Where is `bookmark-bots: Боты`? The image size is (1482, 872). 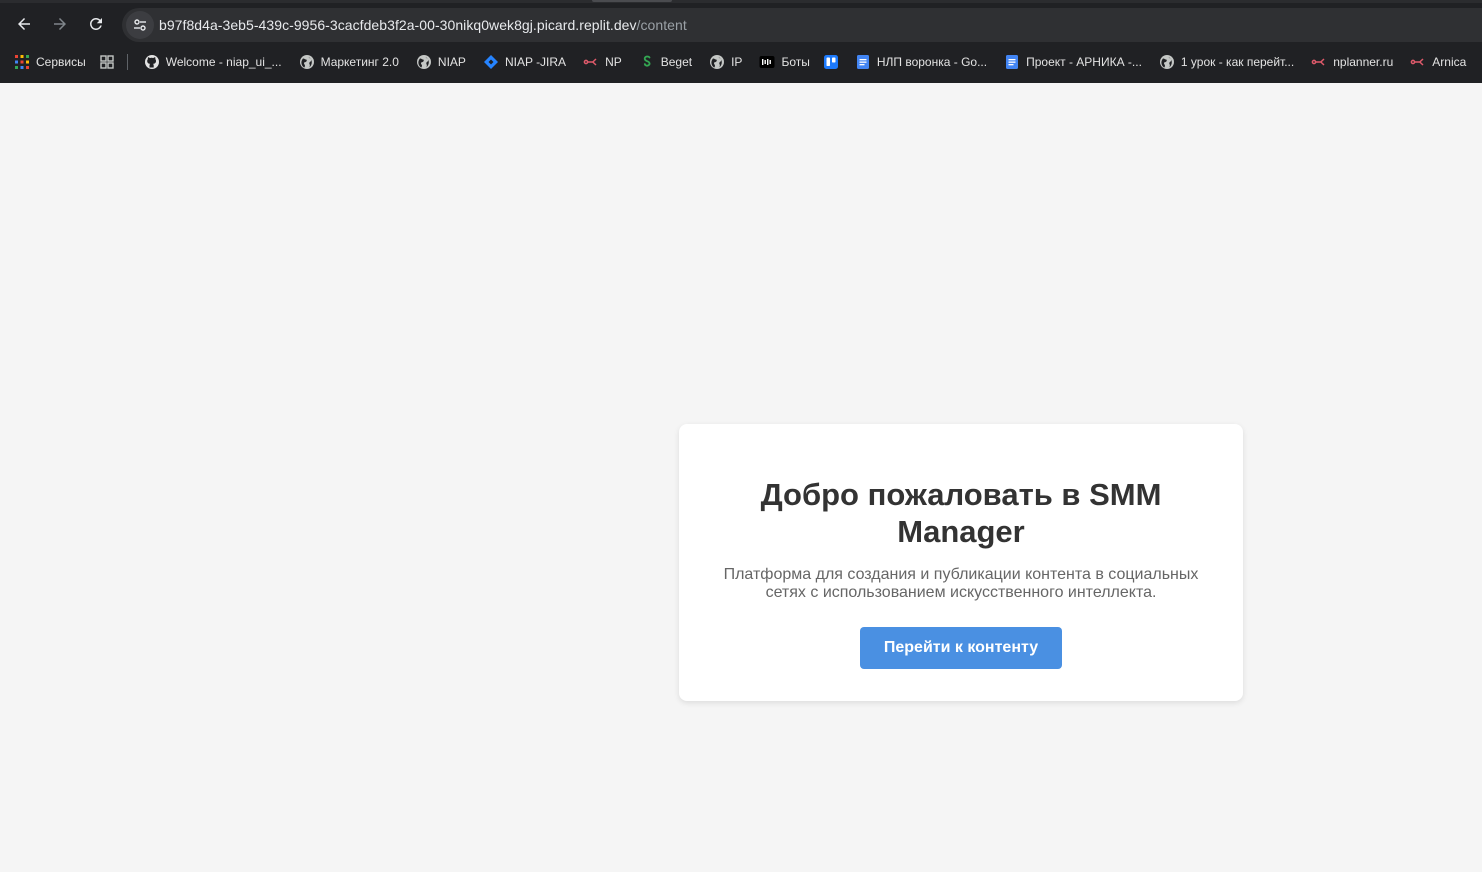
bookmark-bots: Боты is located at coordinates (782, 62).